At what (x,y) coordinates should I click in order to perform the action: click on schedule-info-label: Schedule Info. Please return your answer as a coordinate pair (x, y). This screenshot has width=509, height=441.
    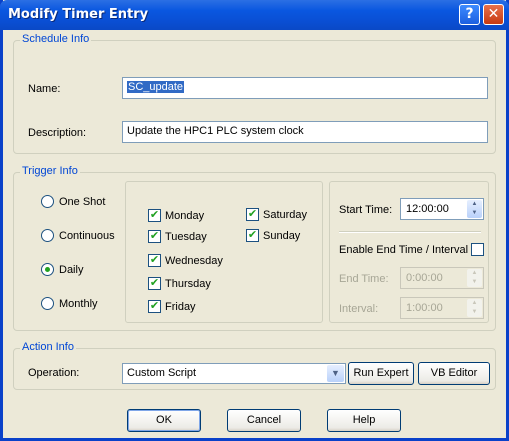
    Looking at the image, I should click on (56, 39).